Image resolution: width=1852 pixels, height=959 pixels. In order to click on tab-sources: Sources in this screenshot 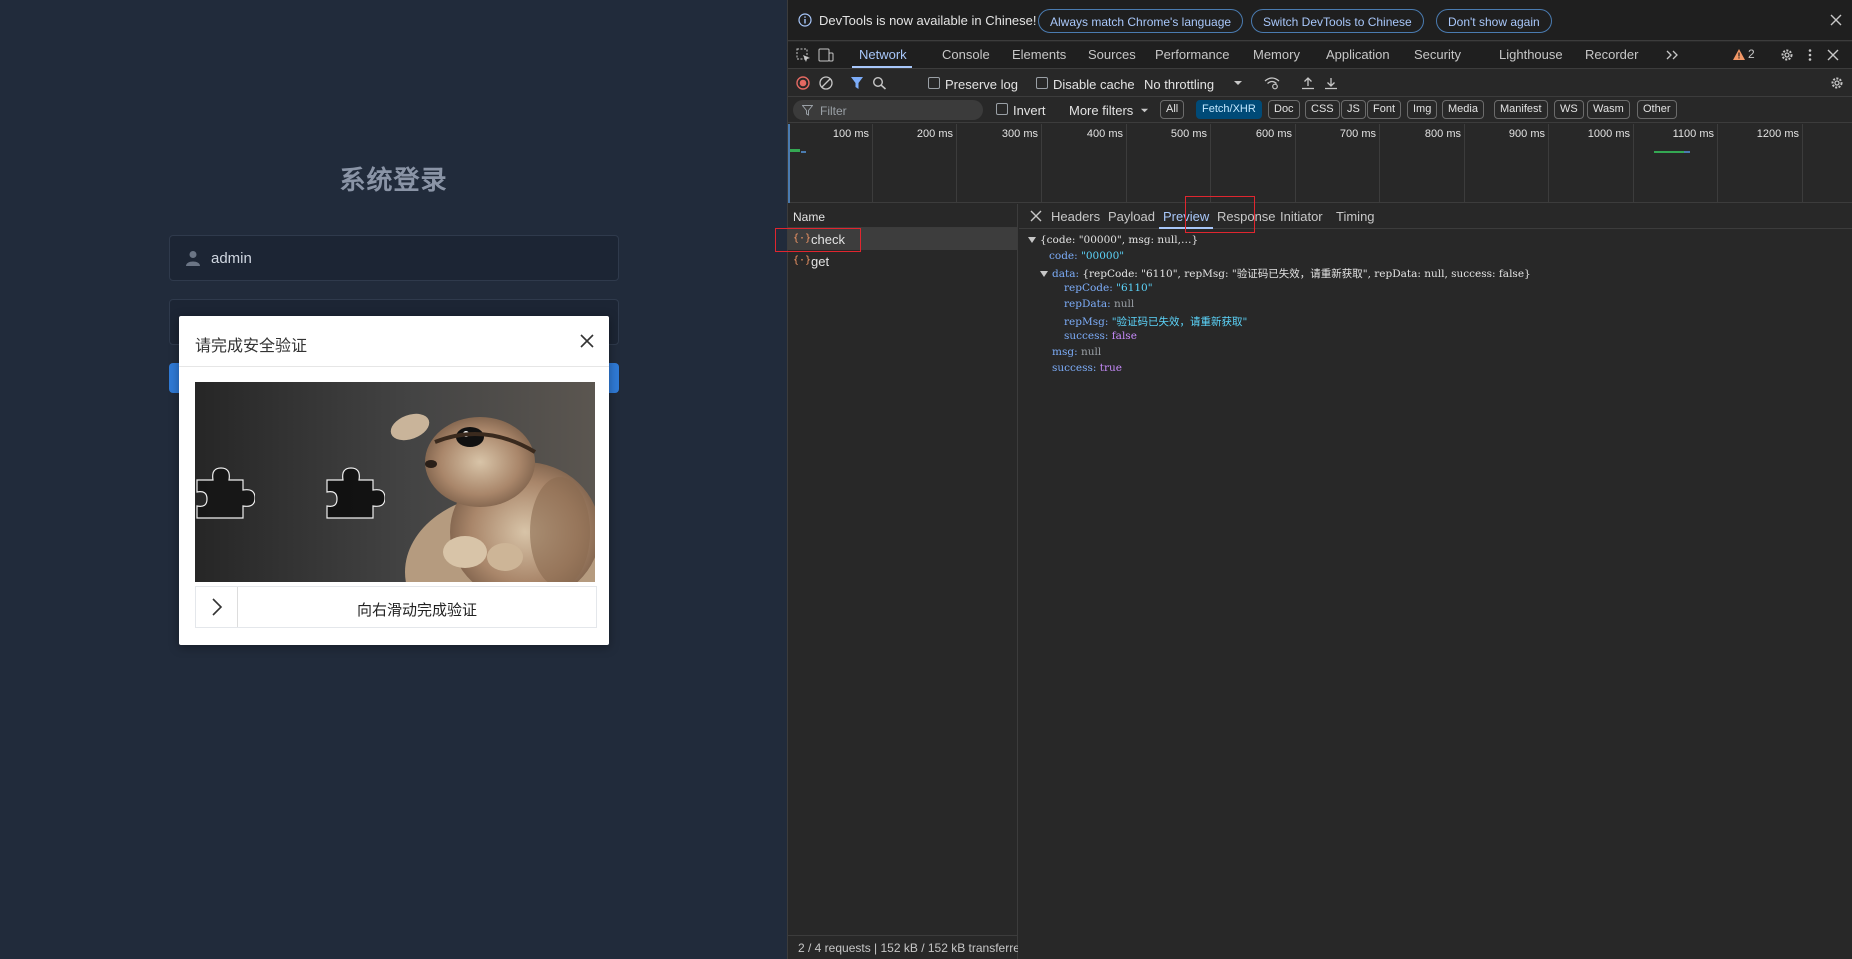, I will do `click(1112, 54)`.